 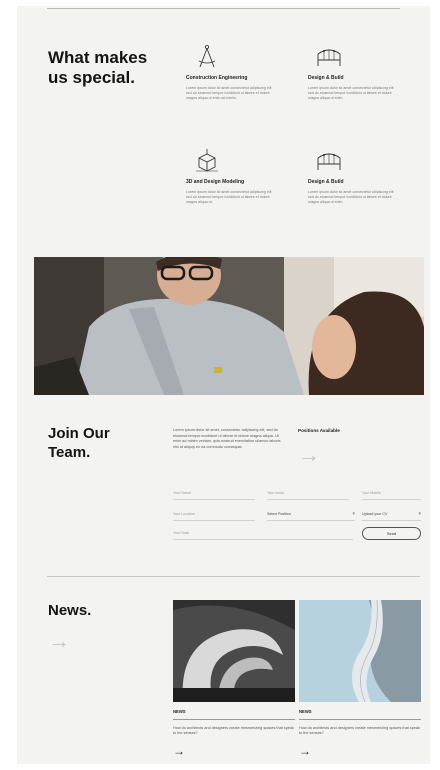 I want to click on architecture-facade-image, so click(x=360, y=651).